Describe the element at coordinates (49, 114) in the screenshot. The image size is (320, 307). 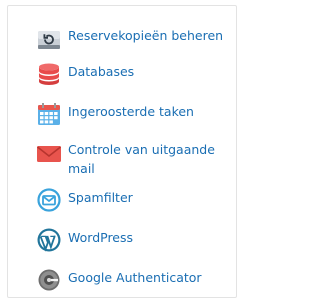
I see `calendar-icon` at that location.